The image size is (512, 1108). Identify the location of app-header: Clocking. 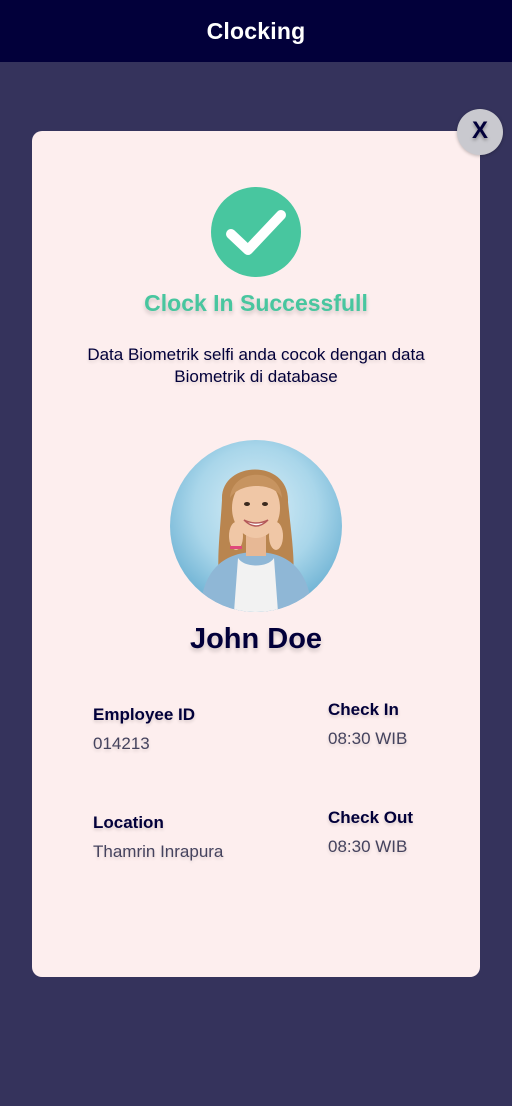
(256, 31).